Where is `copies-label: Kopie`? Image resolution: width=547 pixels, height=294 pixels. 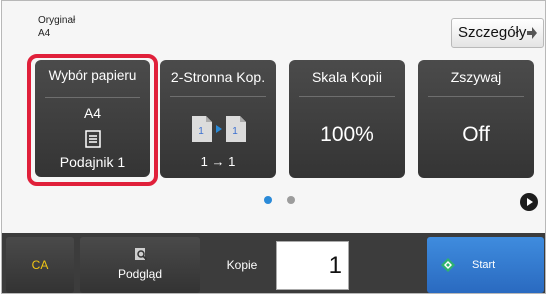 copies-label: Kopie is located at coordinates (242, 265).